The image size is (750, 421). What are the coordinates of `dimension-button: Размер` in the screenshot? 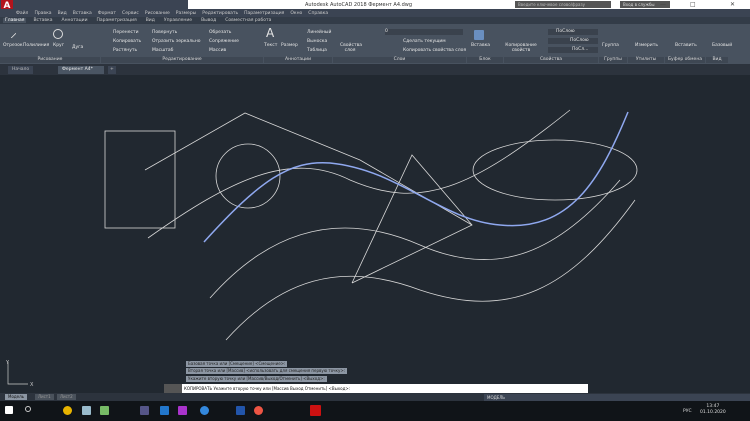 It's located at (289, 45).